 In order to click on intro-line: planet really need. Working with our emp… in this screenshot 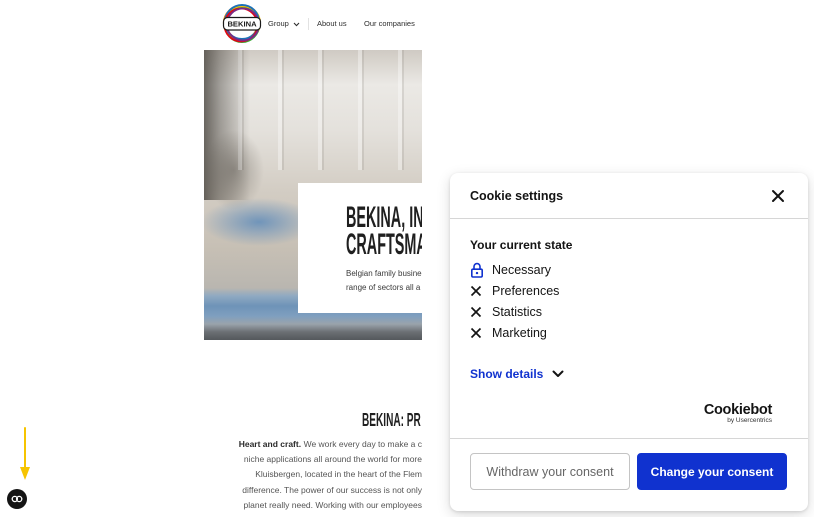, I will do `click(332, 504)`.